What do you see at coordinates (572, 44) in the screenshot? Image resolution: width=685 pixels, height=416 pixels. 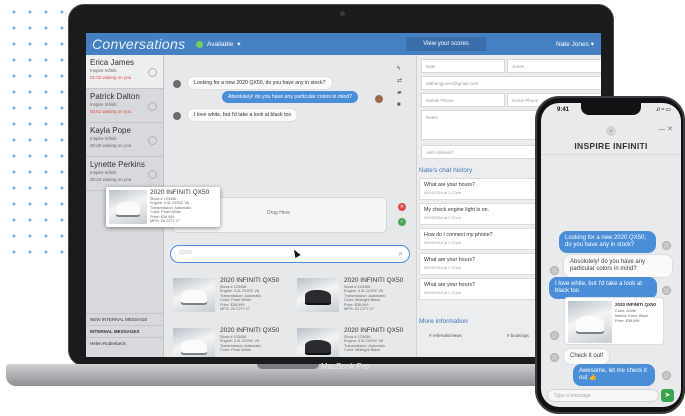 I see `user-name: Nate Jones` at bounding box center [572, 44].